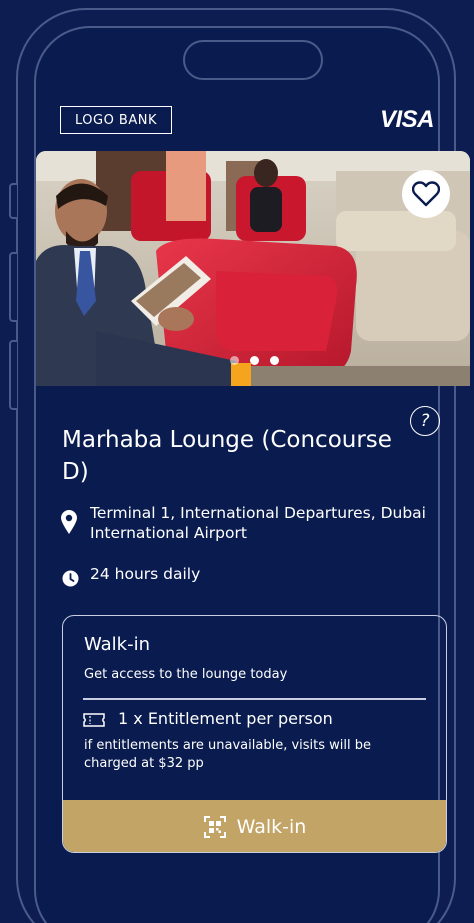 The height and width of the screenshot is (923, 474). What do you see at coordinates (253, 60) in the screenshot?
I see `phone-notch` at bounding box center [253, 60].